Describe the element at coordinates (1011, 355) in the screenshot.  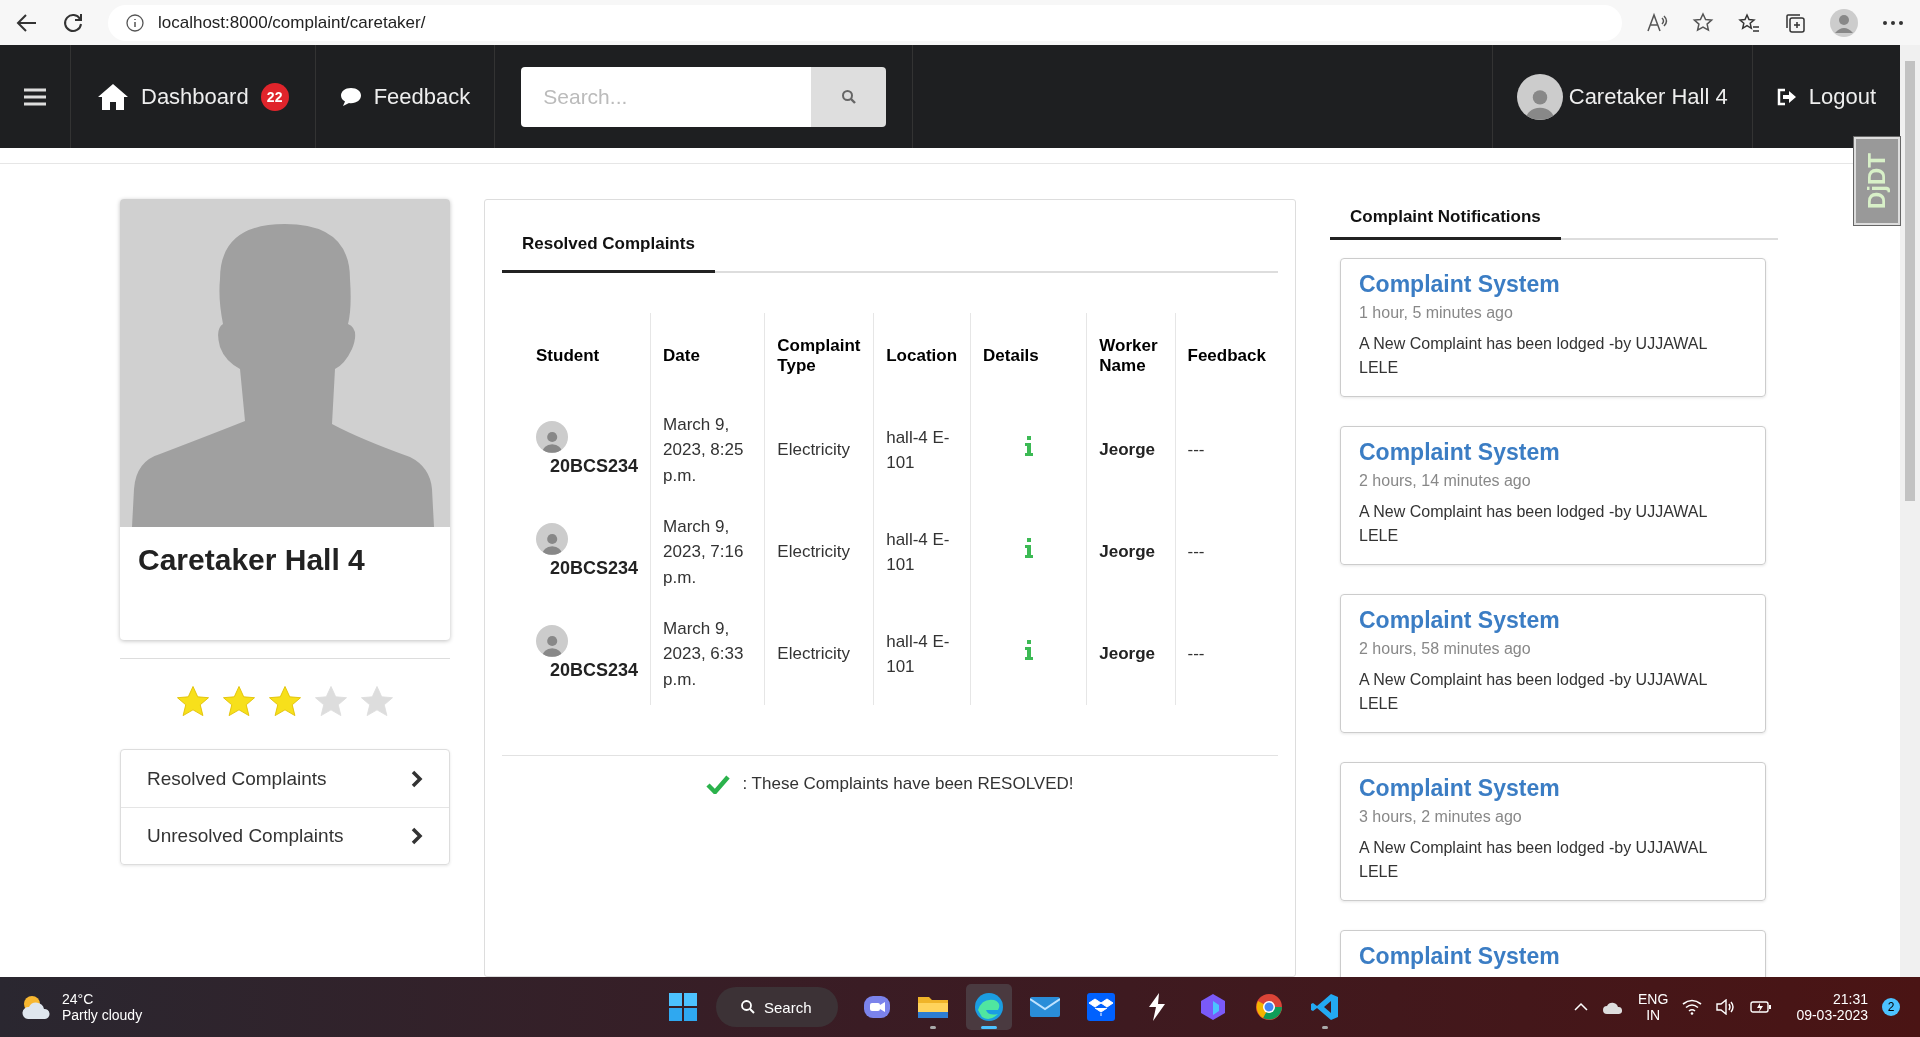
I see `column-header: Details` at that location.